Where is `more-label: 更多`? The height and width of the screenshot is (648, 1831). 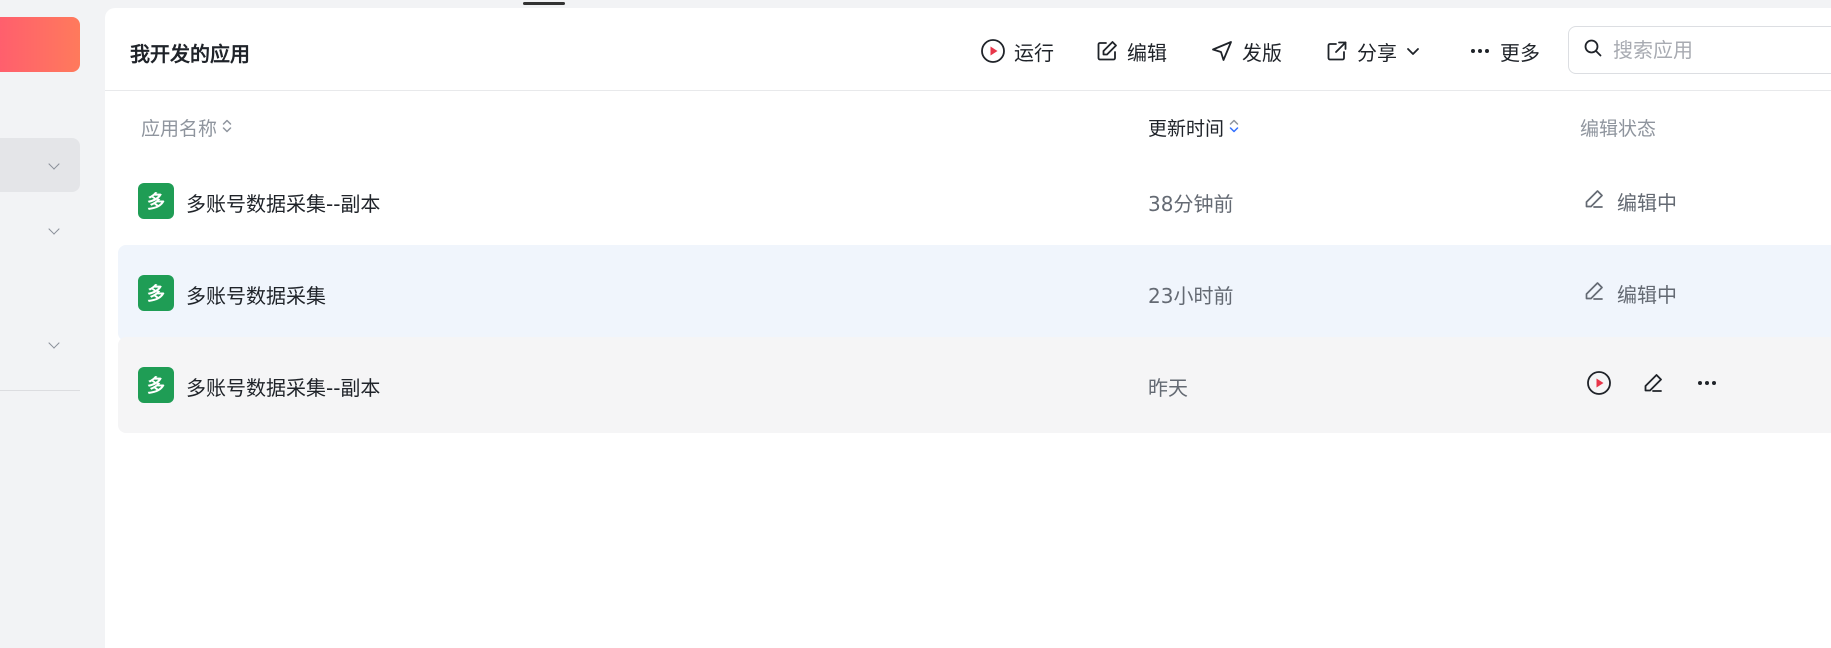 more-label: 更多 is located at coordinates (1520, 52).